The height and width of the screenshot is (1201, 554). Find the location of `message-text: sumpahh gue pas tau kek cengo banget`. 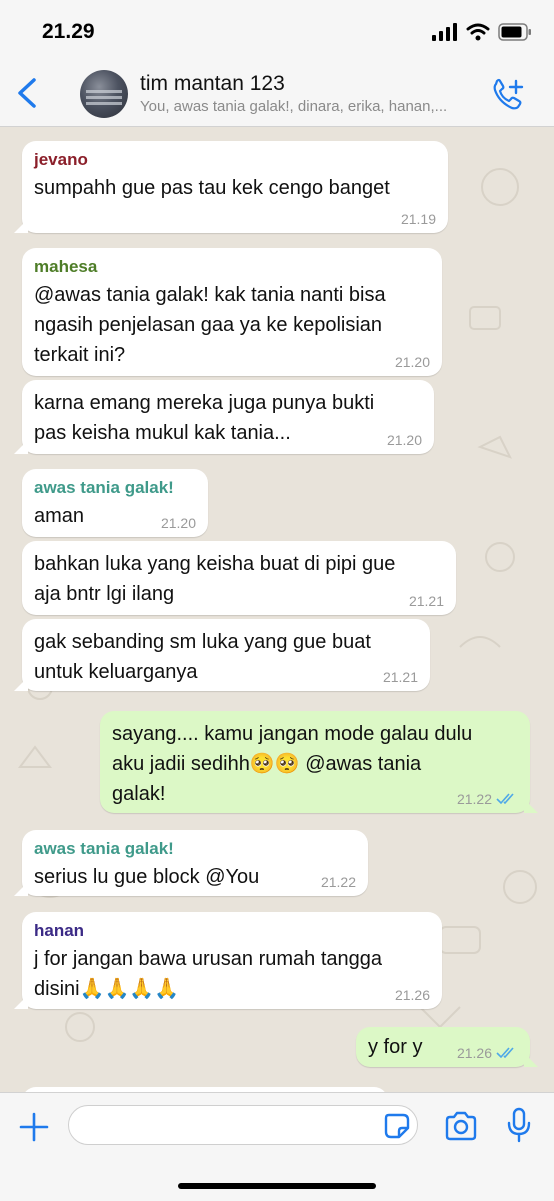

message-text: sumpahh gue pas tau kek cengo banget is located at coordinates (212, 188).